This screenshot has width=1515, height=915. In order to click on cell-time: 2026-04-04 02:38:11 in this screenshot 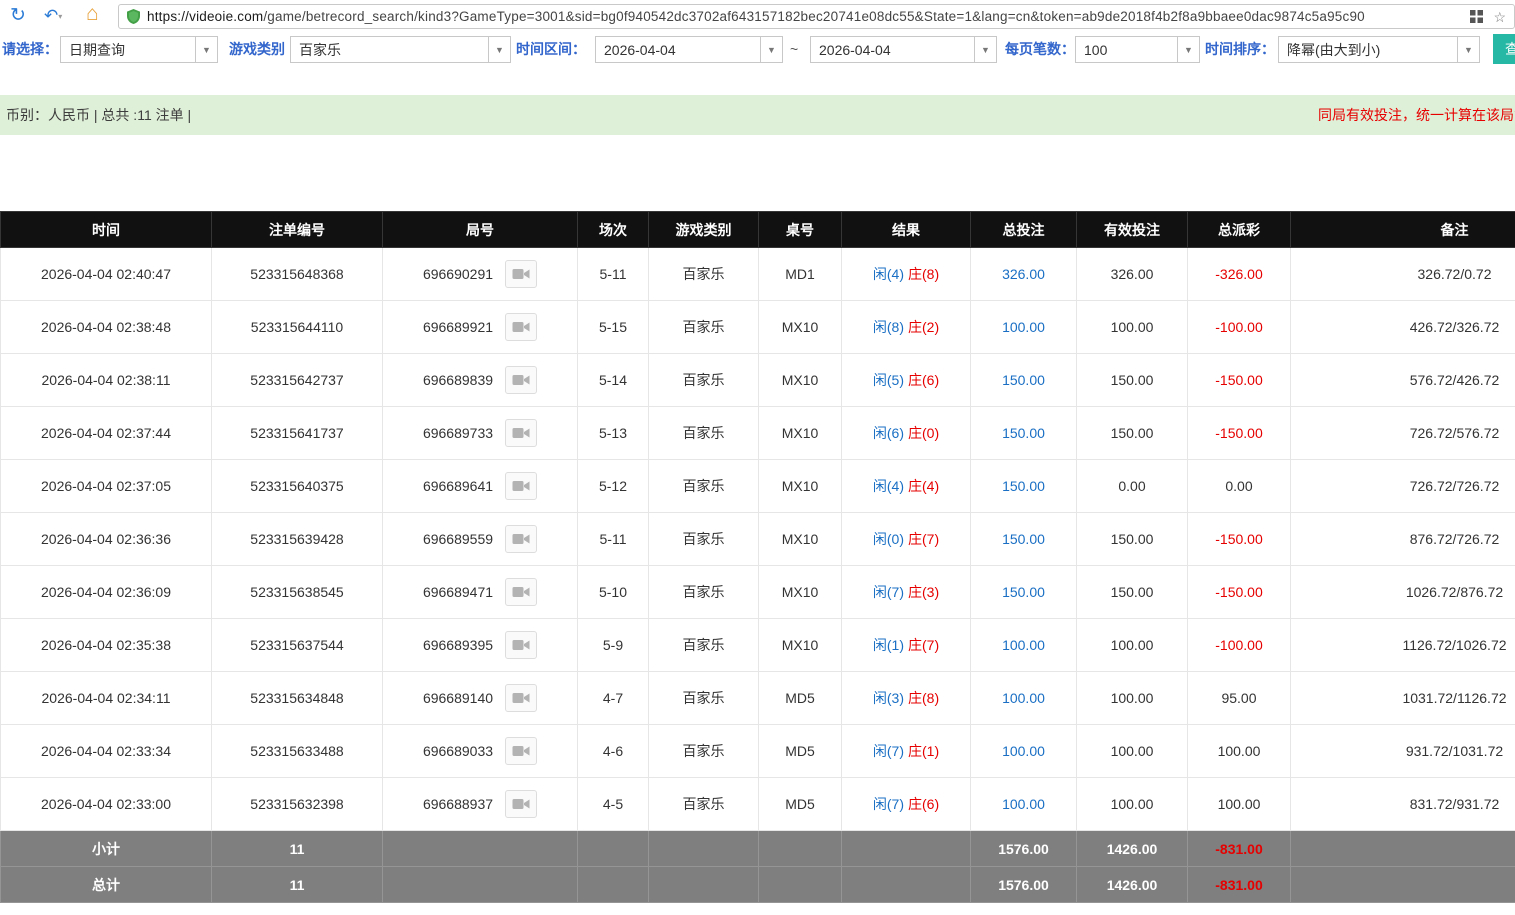, I will do `click(106, 380)`.